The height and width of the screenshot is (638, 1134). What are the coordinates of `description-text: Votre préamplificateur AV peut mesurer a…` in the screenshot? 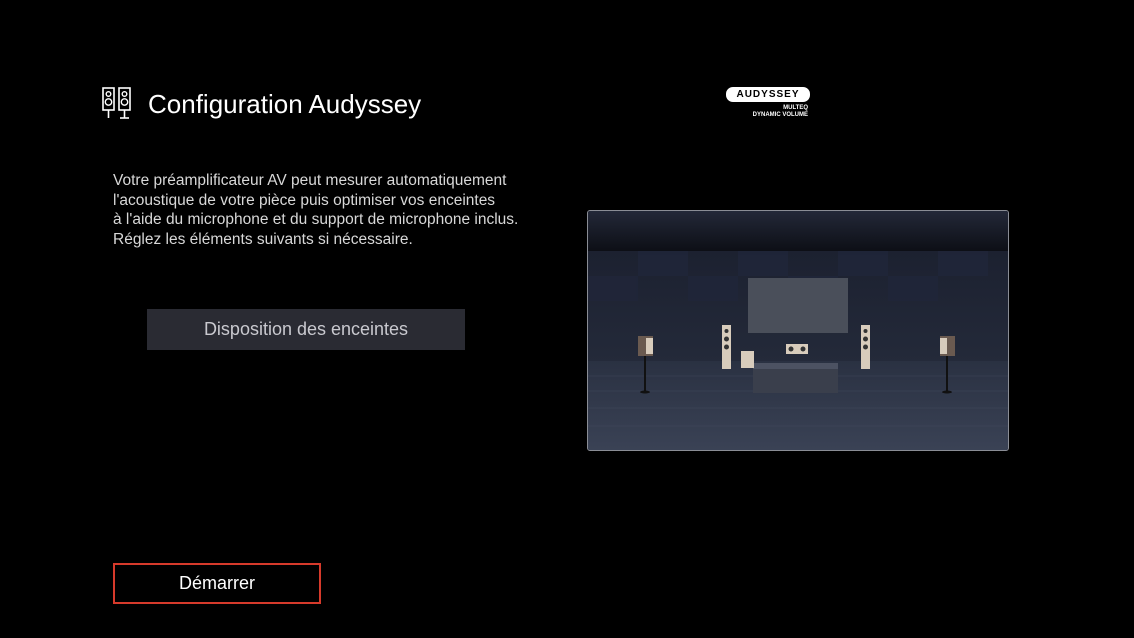 It's located at (343, 210).